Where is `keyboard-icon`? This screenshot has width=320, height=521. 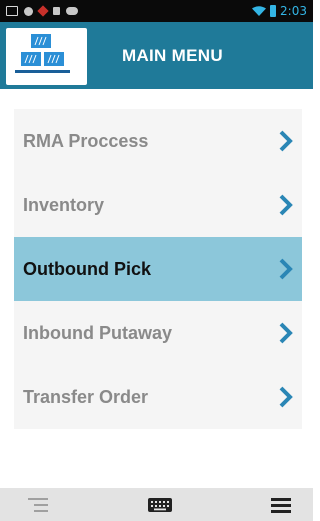
keyboard-icon is located at coordinates (159, 504).